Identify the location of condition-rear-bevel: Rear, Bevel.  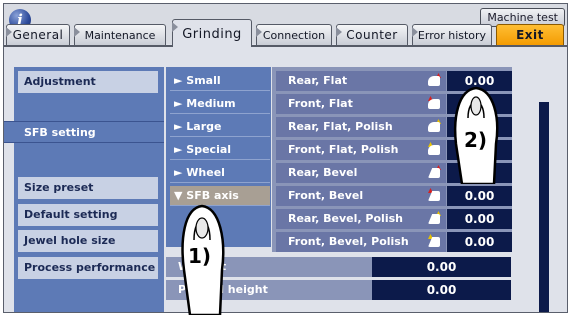
(361, 173).